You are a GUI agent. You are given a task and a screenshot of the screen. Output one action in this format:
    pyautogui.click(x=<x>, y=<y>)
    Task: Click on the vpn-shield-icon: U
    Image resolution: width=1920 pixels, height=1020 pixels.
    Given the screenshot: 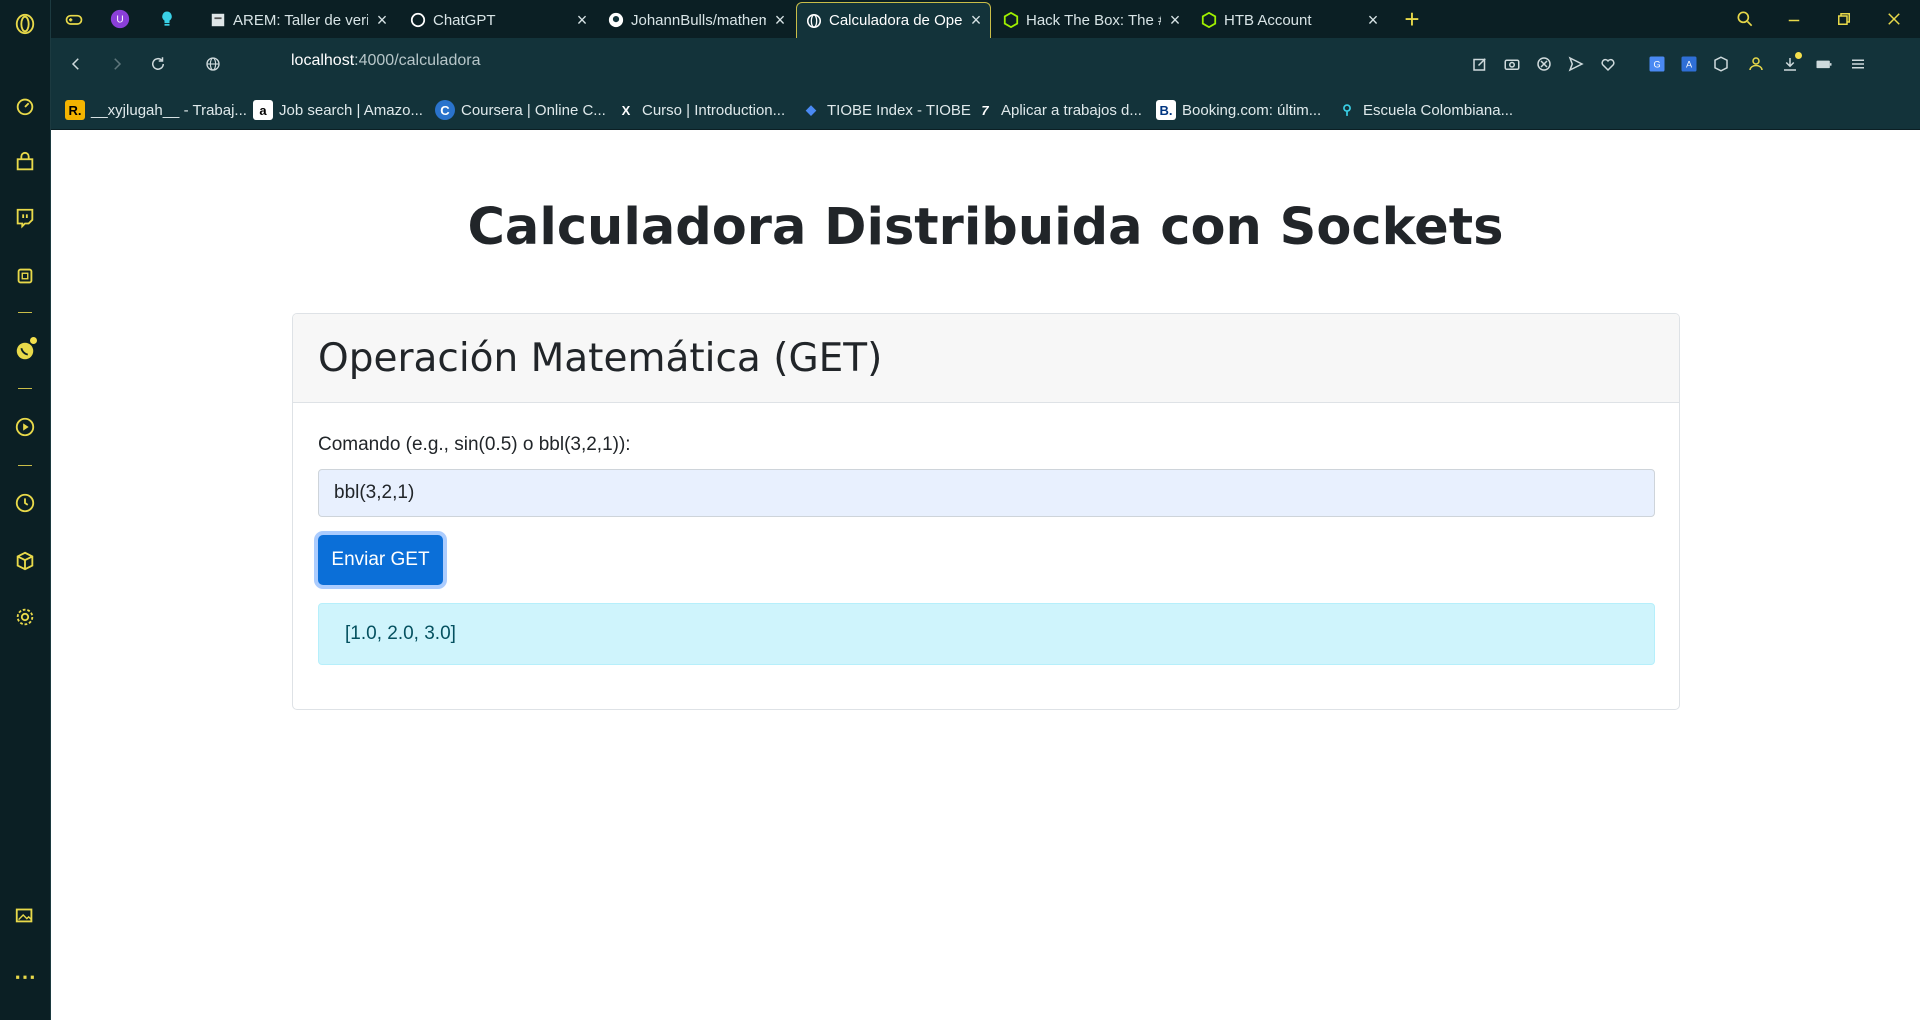 What is the action you would take?
    pyautogui.click(x=120, y=19)
    